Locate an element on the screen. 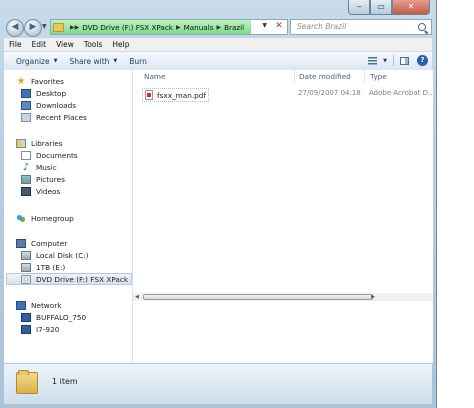  dvd-drive-icon is located at coordinates (26, 279).